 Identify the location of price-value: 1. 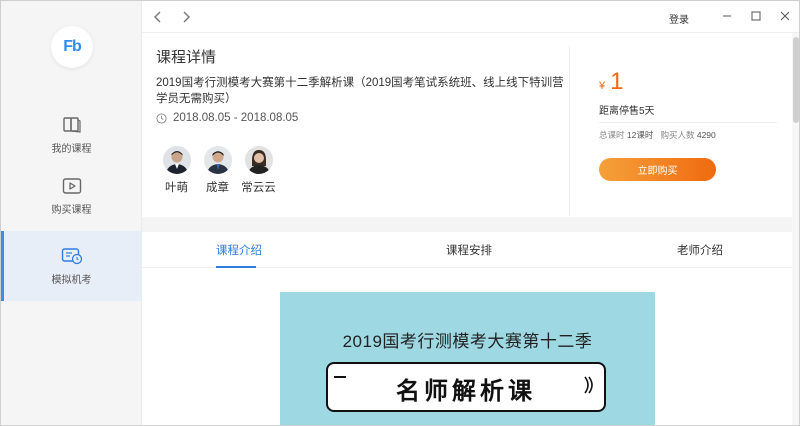
(617, 81).